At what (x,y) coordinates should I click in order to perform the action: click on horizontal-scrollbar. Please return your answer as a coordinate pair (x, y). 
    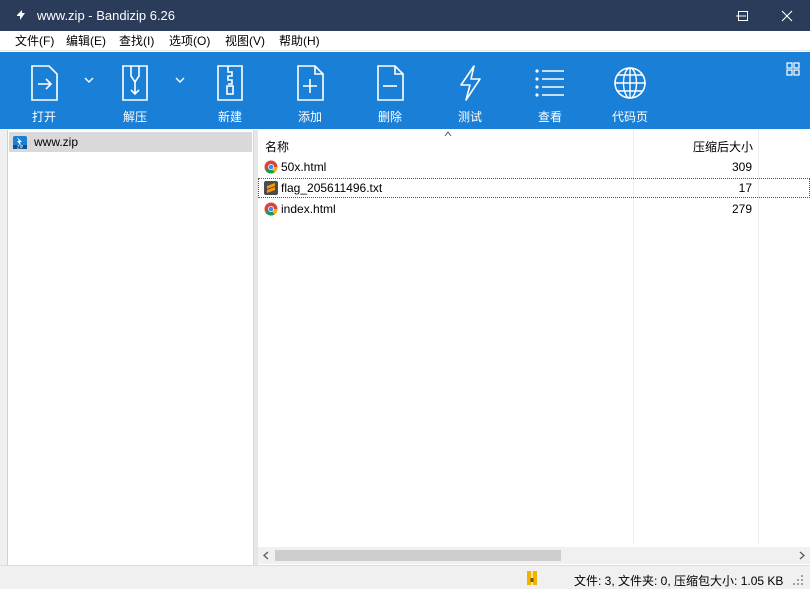
    Looking at the image, I should click on (534, 555).